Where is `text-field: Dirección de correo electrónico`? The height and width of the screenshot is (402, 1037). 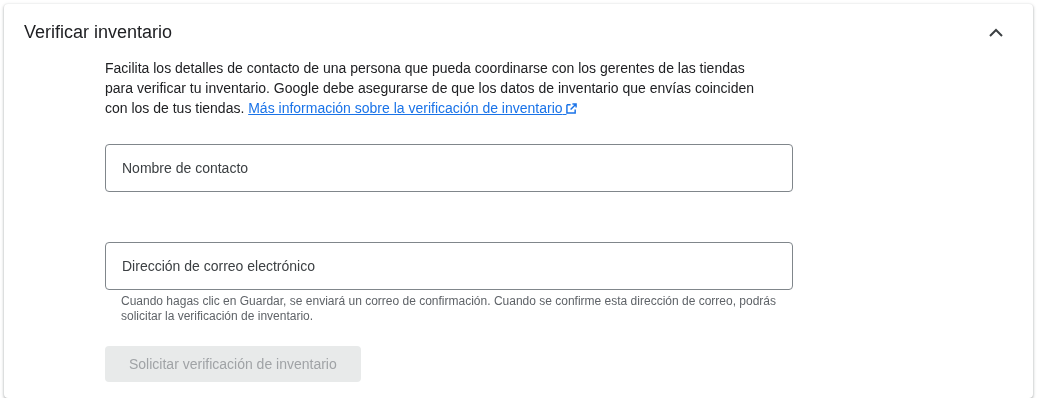 text-field: Dirección de correo electrónico is located at coordinates (449, 266).